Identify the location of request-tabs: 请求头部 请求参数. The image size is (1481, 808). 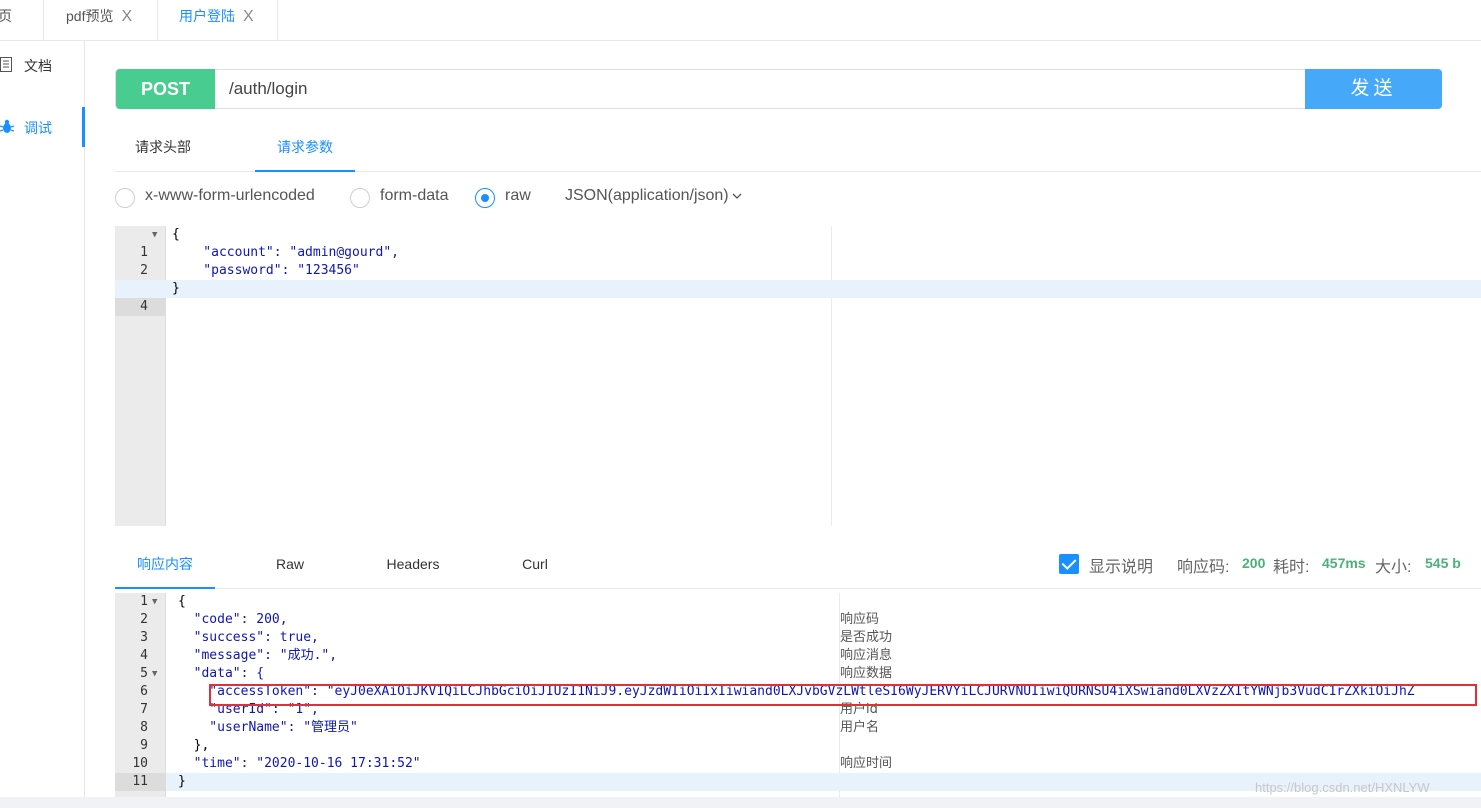
(798, 150).